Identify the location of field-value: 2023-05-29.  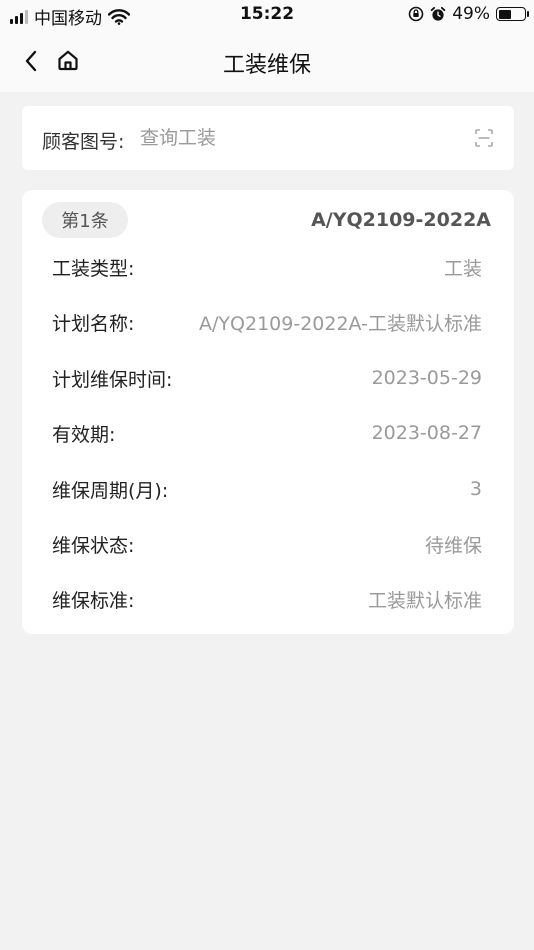
(426, 378).